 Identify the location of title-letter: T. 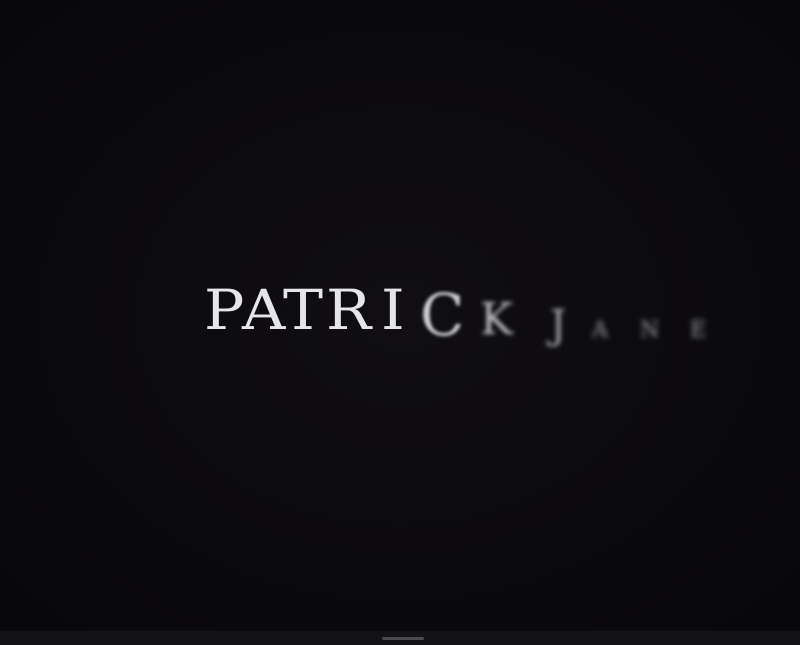
(303, 310).